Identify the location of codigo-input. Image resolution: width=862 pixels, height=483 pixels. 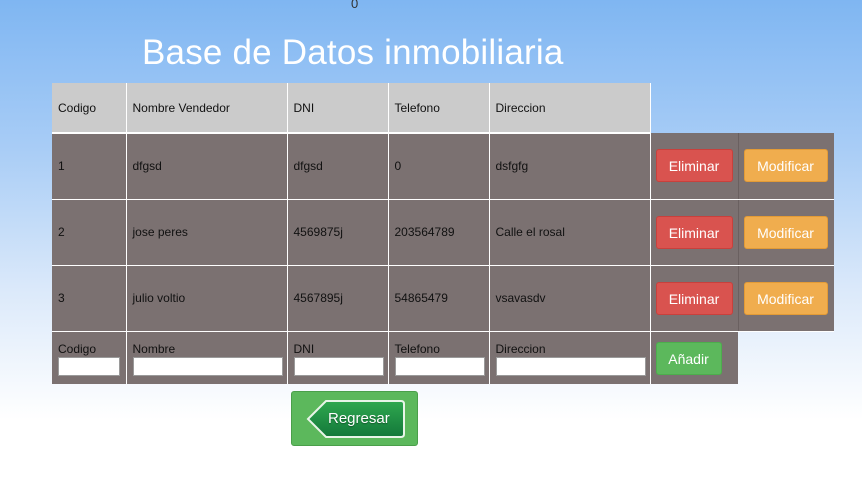
(89, 366).